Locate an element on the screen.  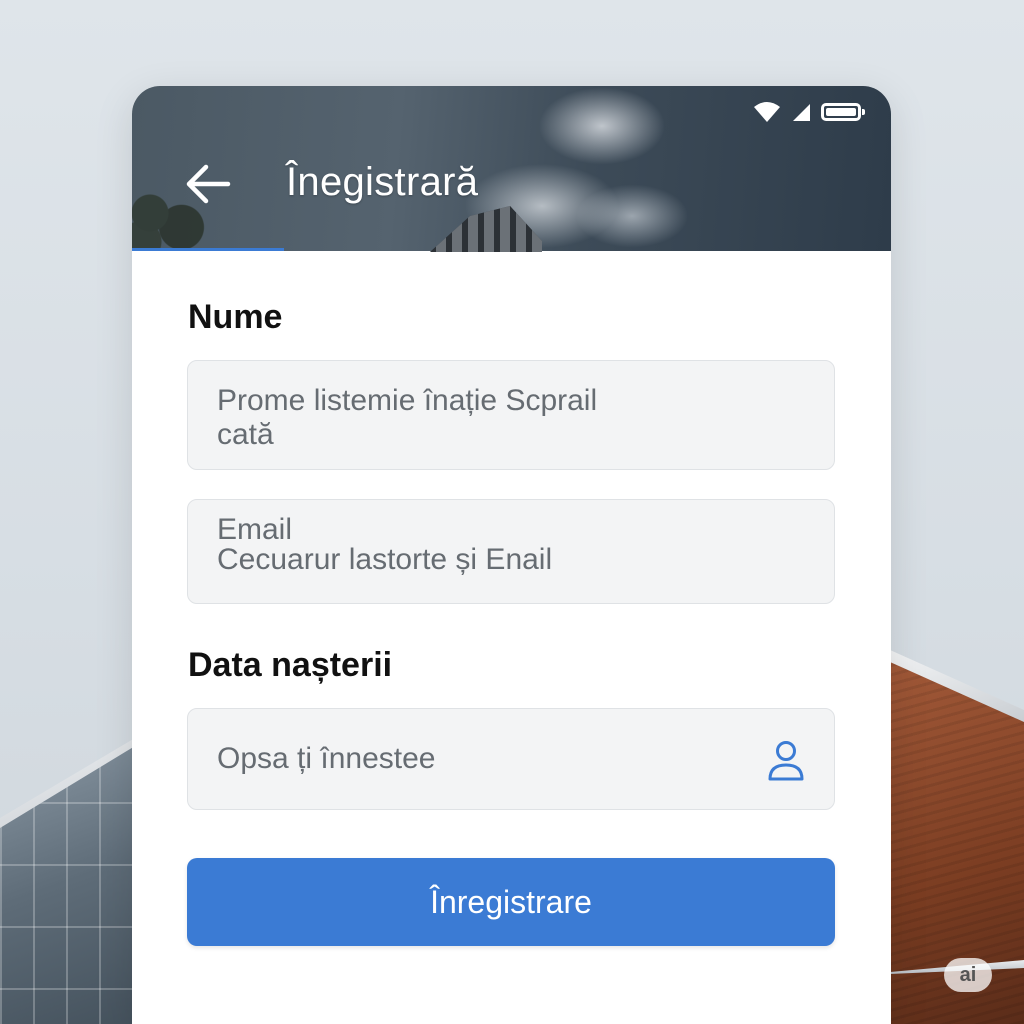
name-input-line2: cată is located at coordinates (245, 434).